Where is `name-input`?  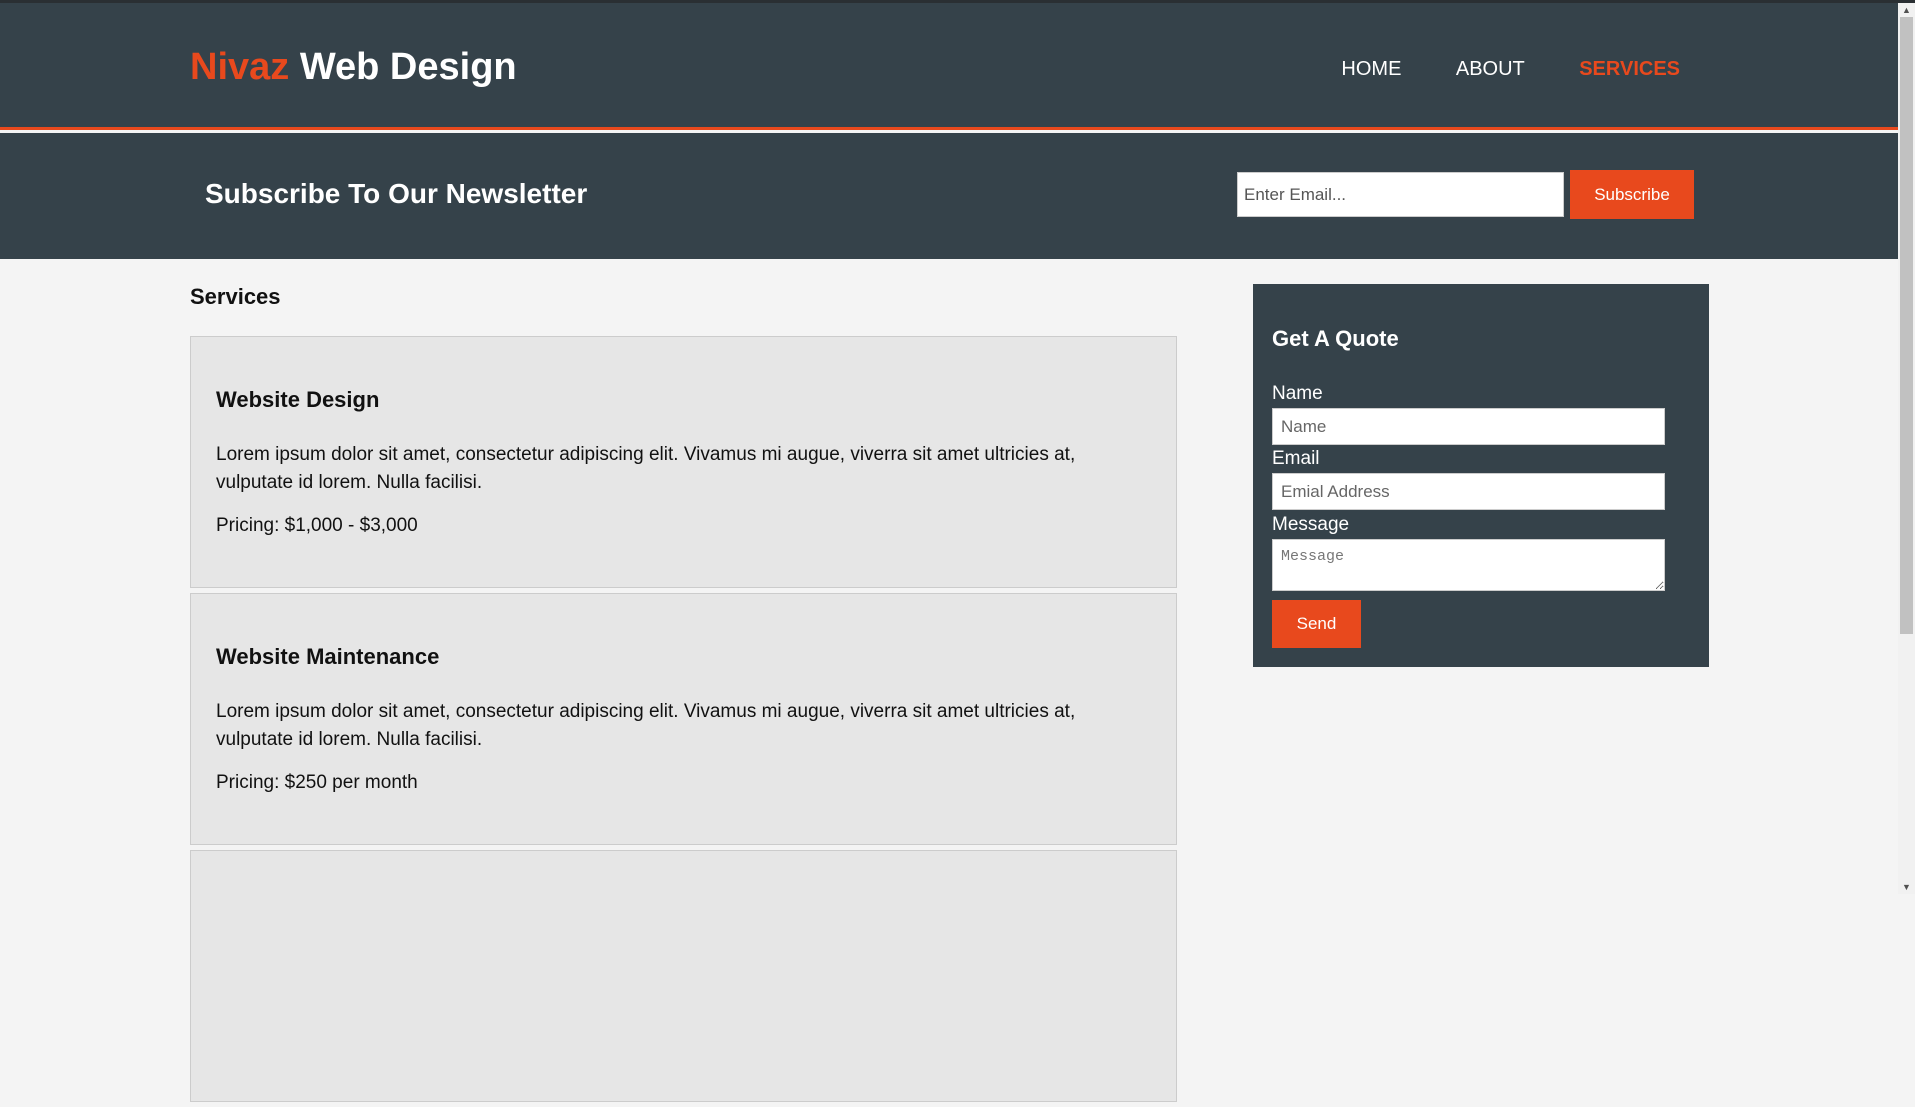 name-input is located at coordinates (1468, 426).